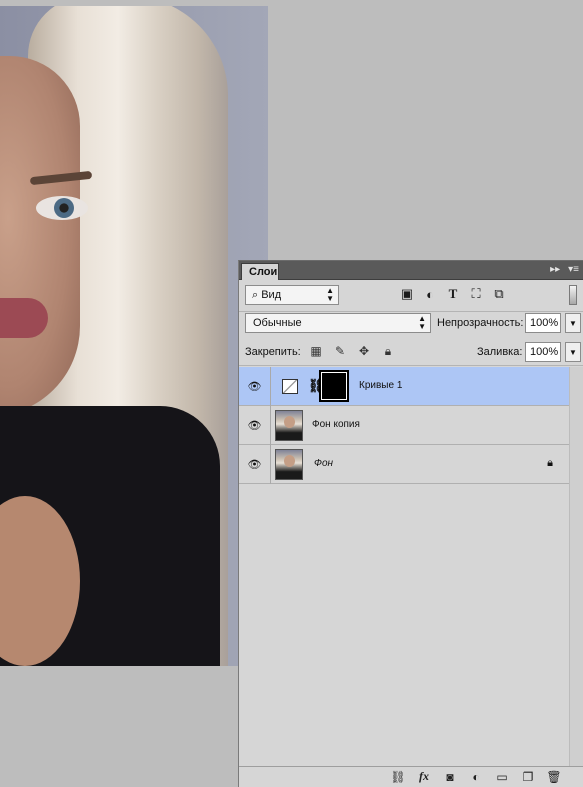 The width and height of the screenshot is (583, 787). I want to click on layer-row-background: 👁︎ Фон 🔒︎, so click(404, 464).